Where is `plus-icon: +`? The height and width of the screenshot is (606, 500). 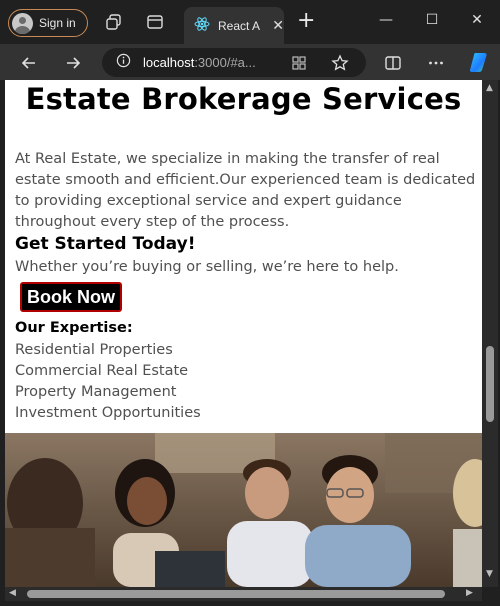
plus-icon: + is located at coordinates (306, 21).